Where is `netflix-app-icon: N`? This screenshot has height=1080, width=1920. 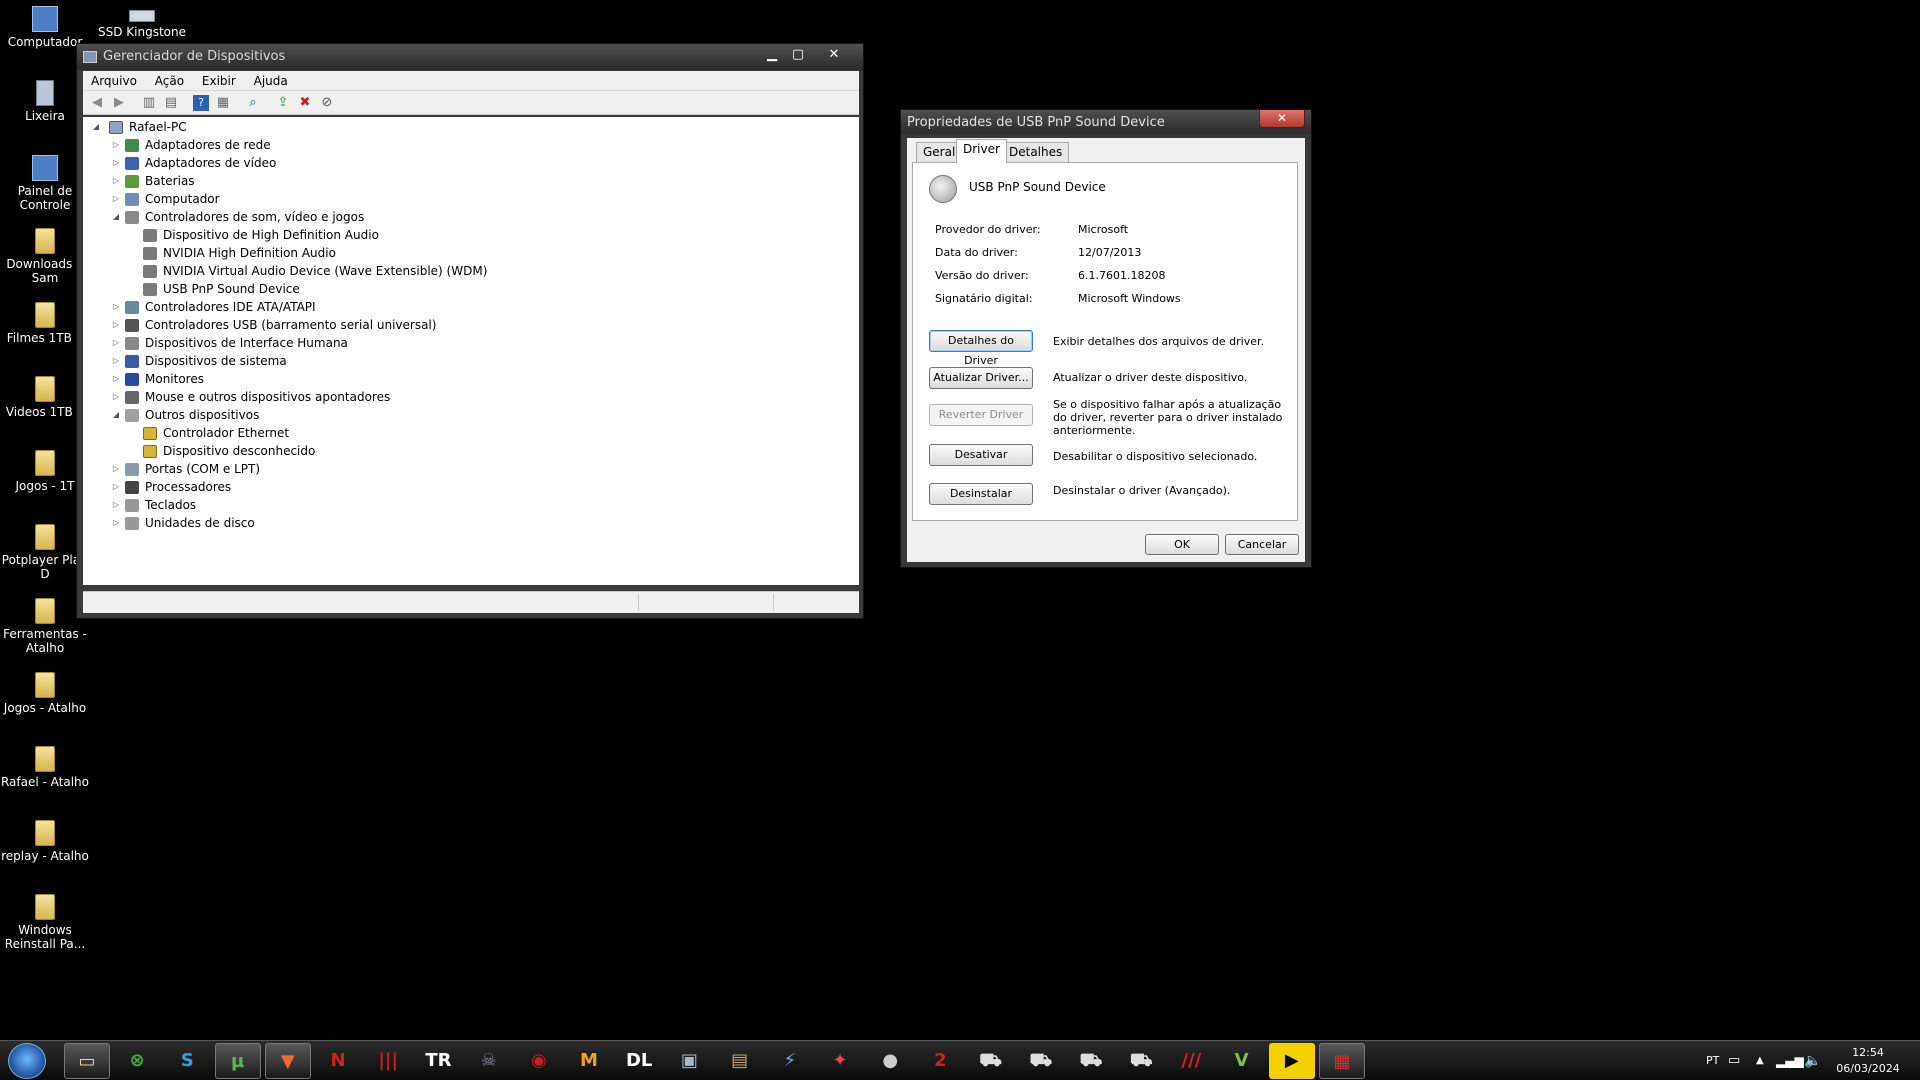 netflix-app-icon: N is located at coordinates (338, 1061).